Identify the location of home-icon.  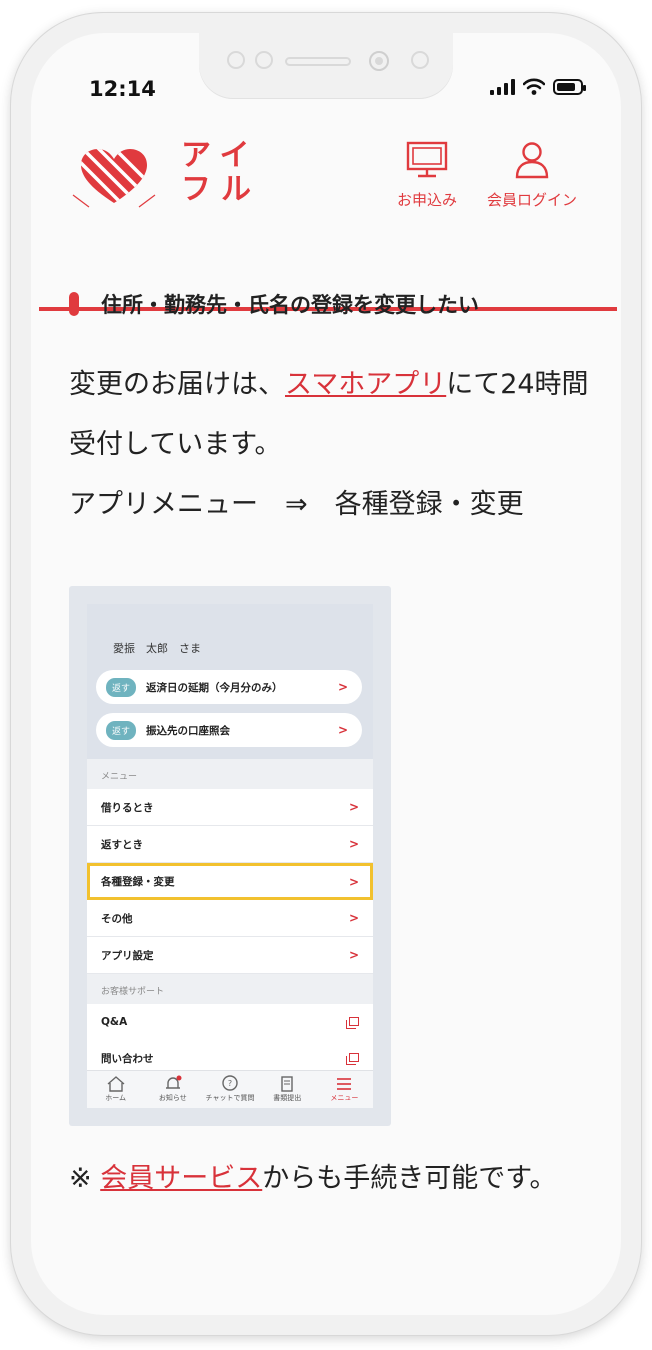
(116, 1084).